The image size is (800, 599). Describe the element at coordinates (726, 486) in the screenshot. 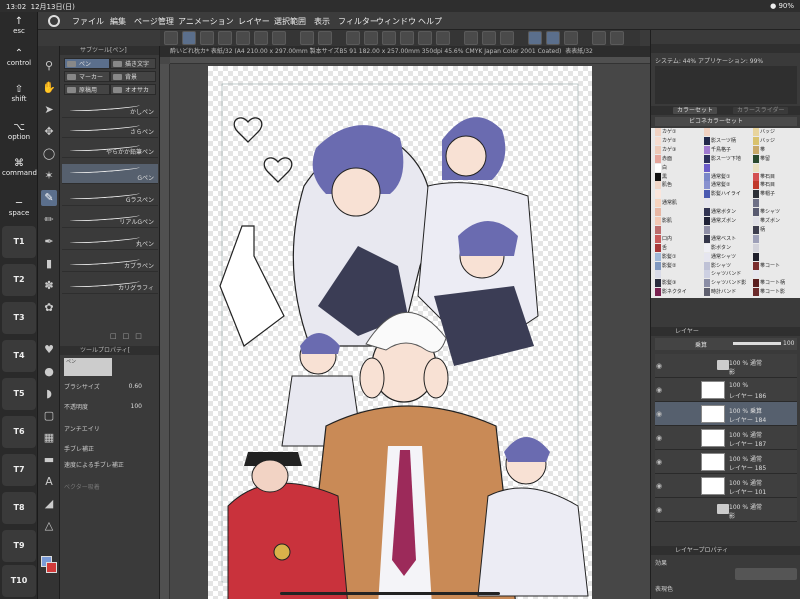

I see `layer-item: ◉ 100 % 通常 レイヤー 101` at that location.